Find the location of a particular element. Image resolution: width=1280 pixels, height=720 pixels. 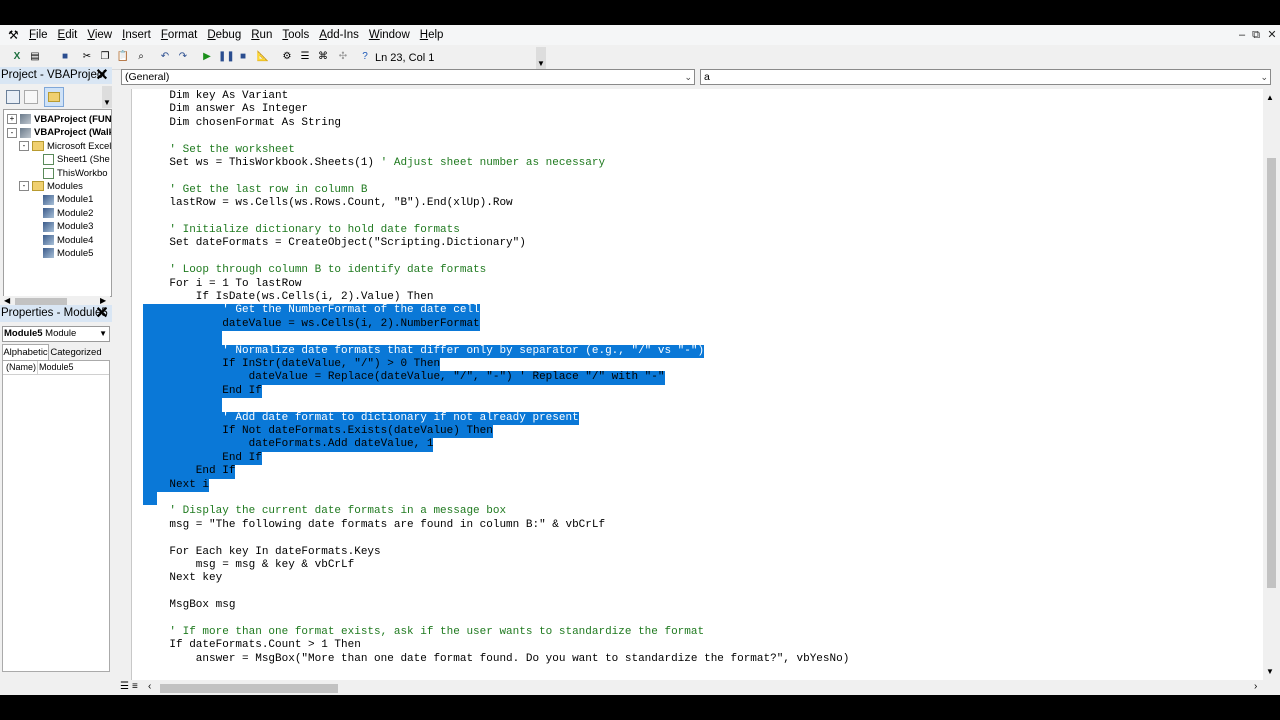

find-icon: ⌕ is located at coordinates (141, 57).